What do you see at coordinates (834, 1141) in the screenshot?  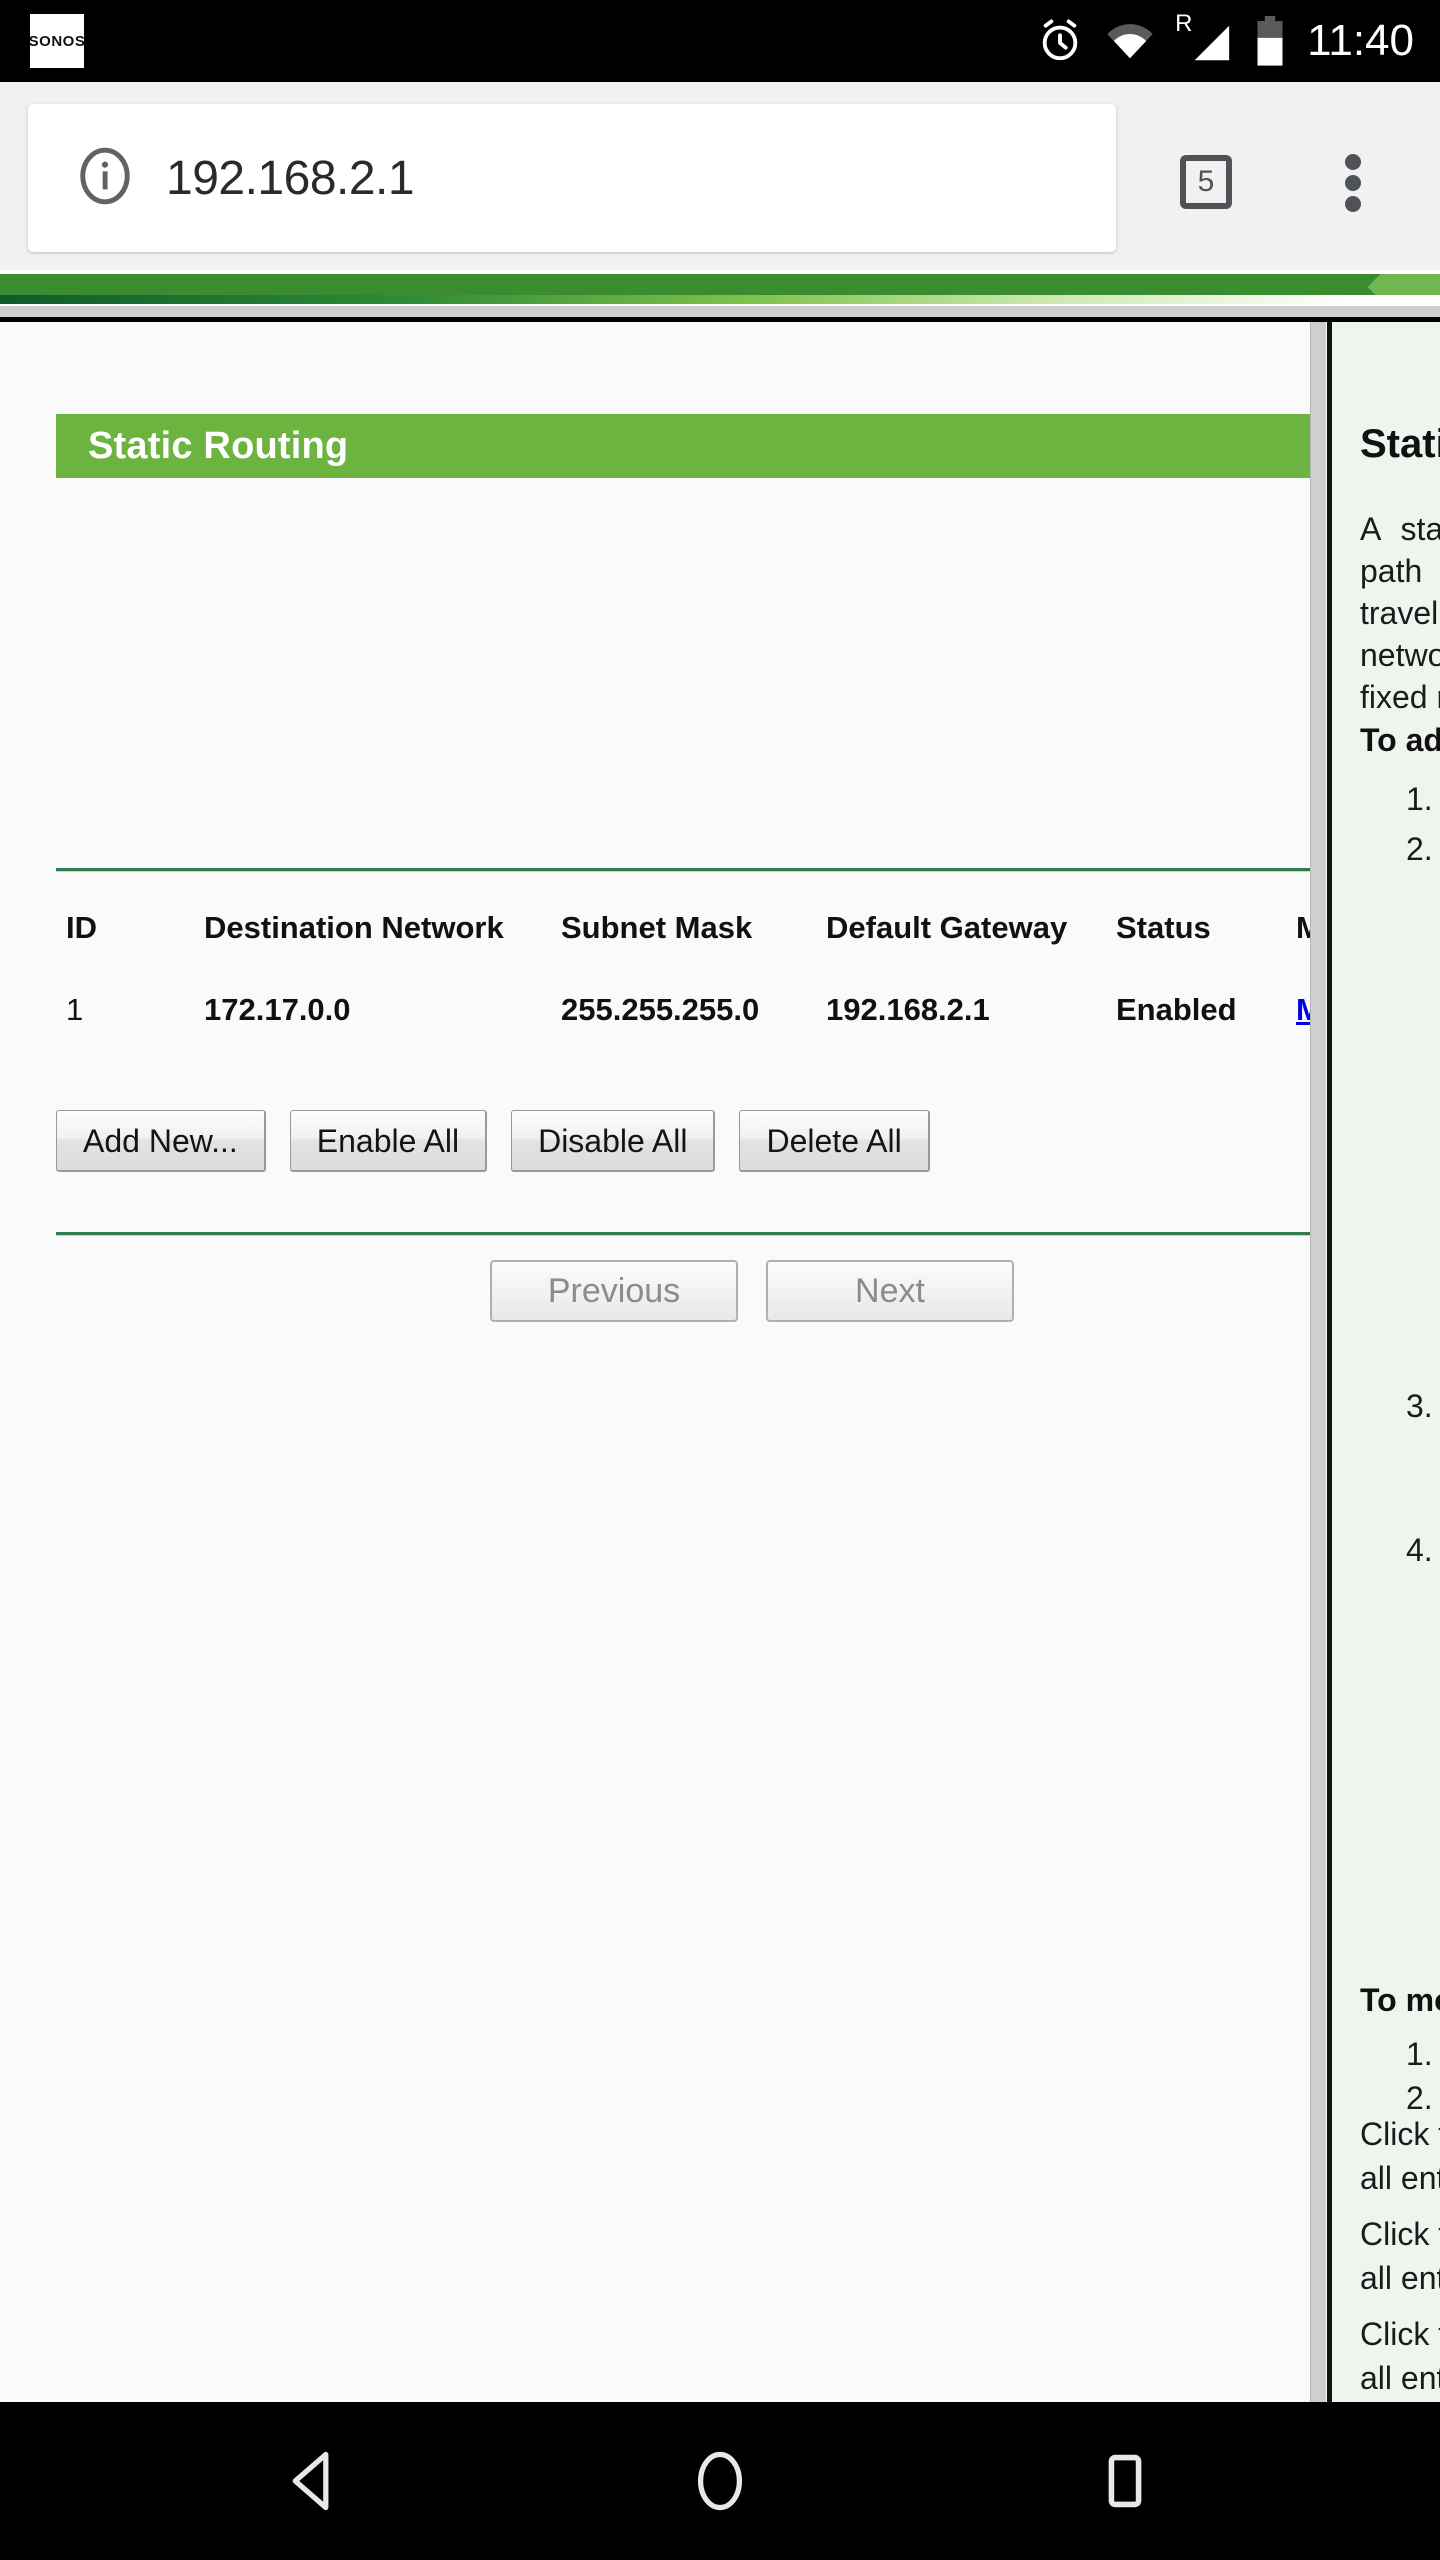 I see `delete-all-button: Delete All` at bounding box center [834, 1141].